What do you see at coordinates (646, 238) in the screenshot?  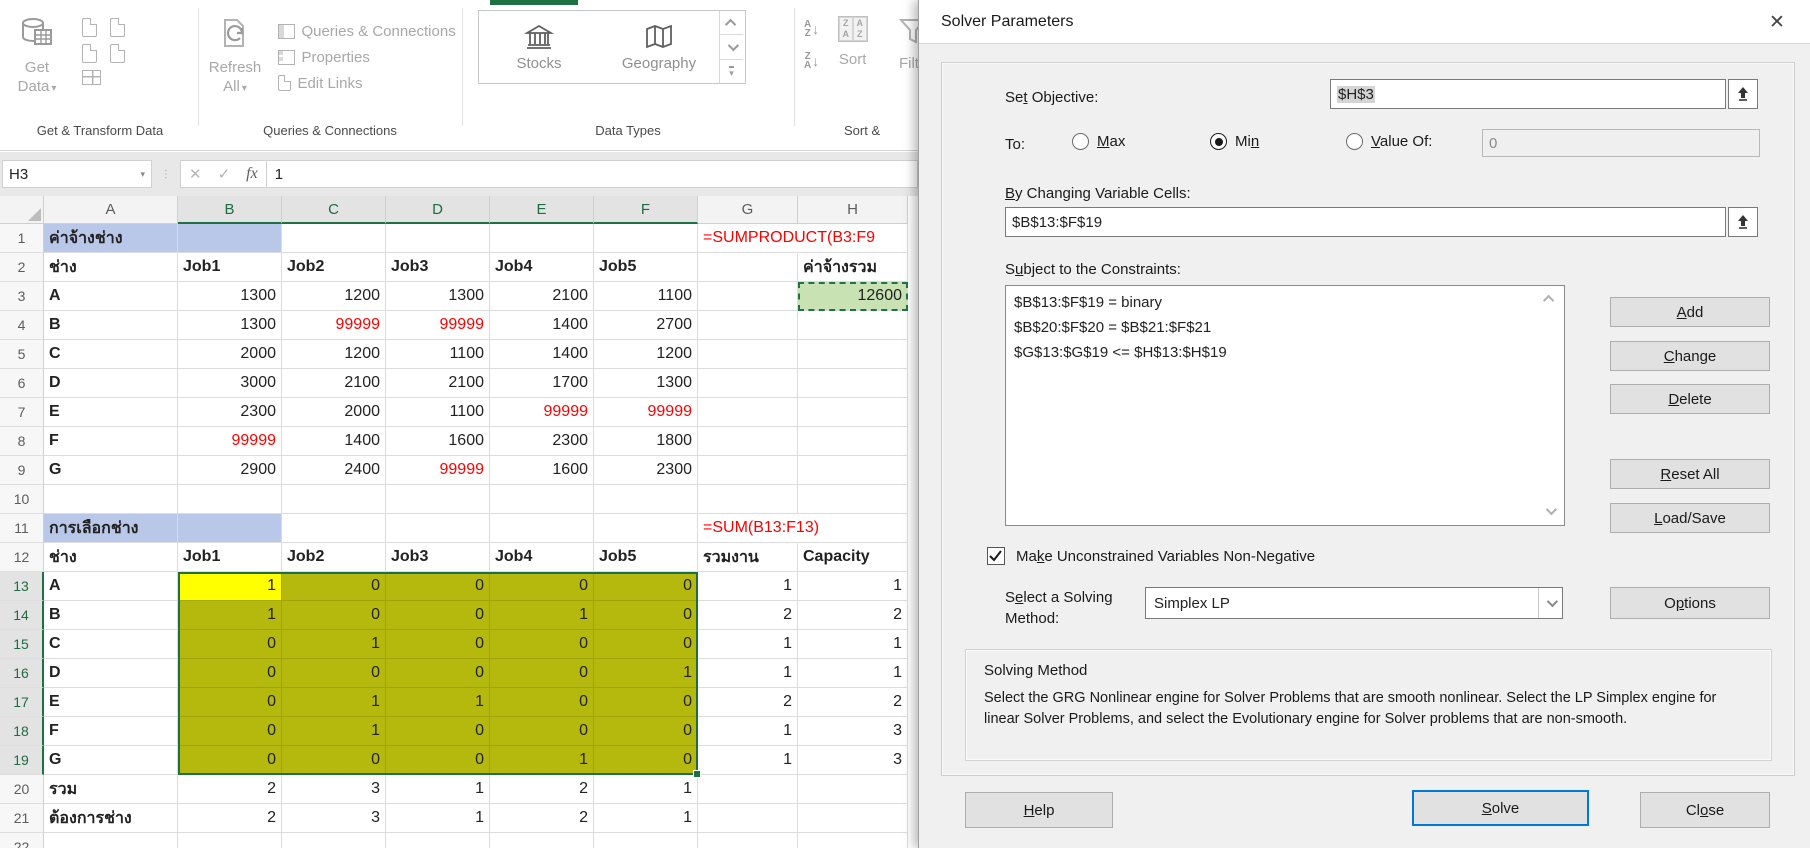 I see `cell-F1` at bounding box center [646, 238].